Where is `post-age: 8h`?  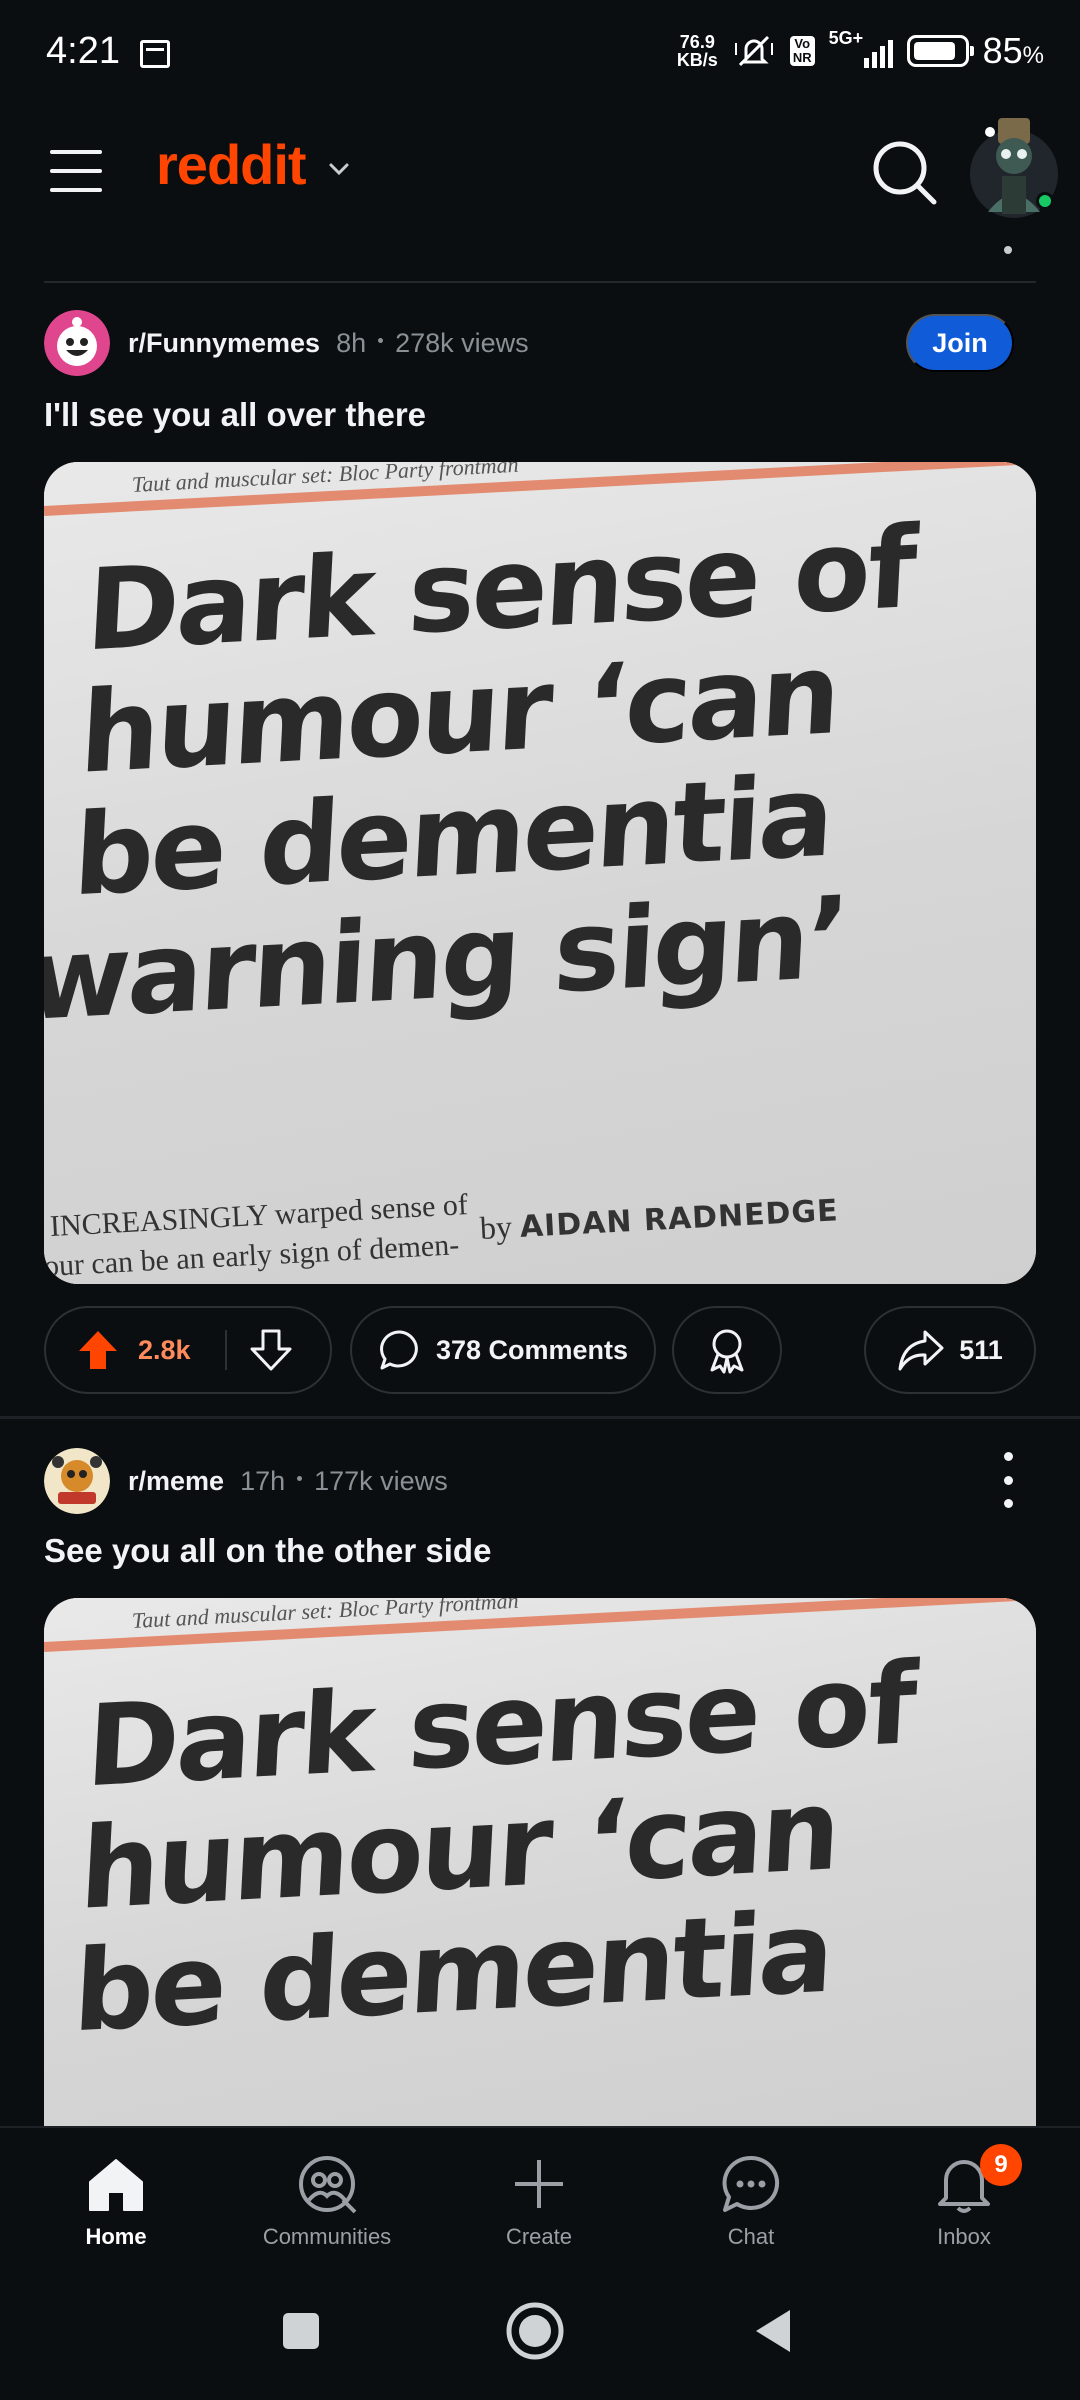 post-age: 8h is located at coordinates (351, 342).